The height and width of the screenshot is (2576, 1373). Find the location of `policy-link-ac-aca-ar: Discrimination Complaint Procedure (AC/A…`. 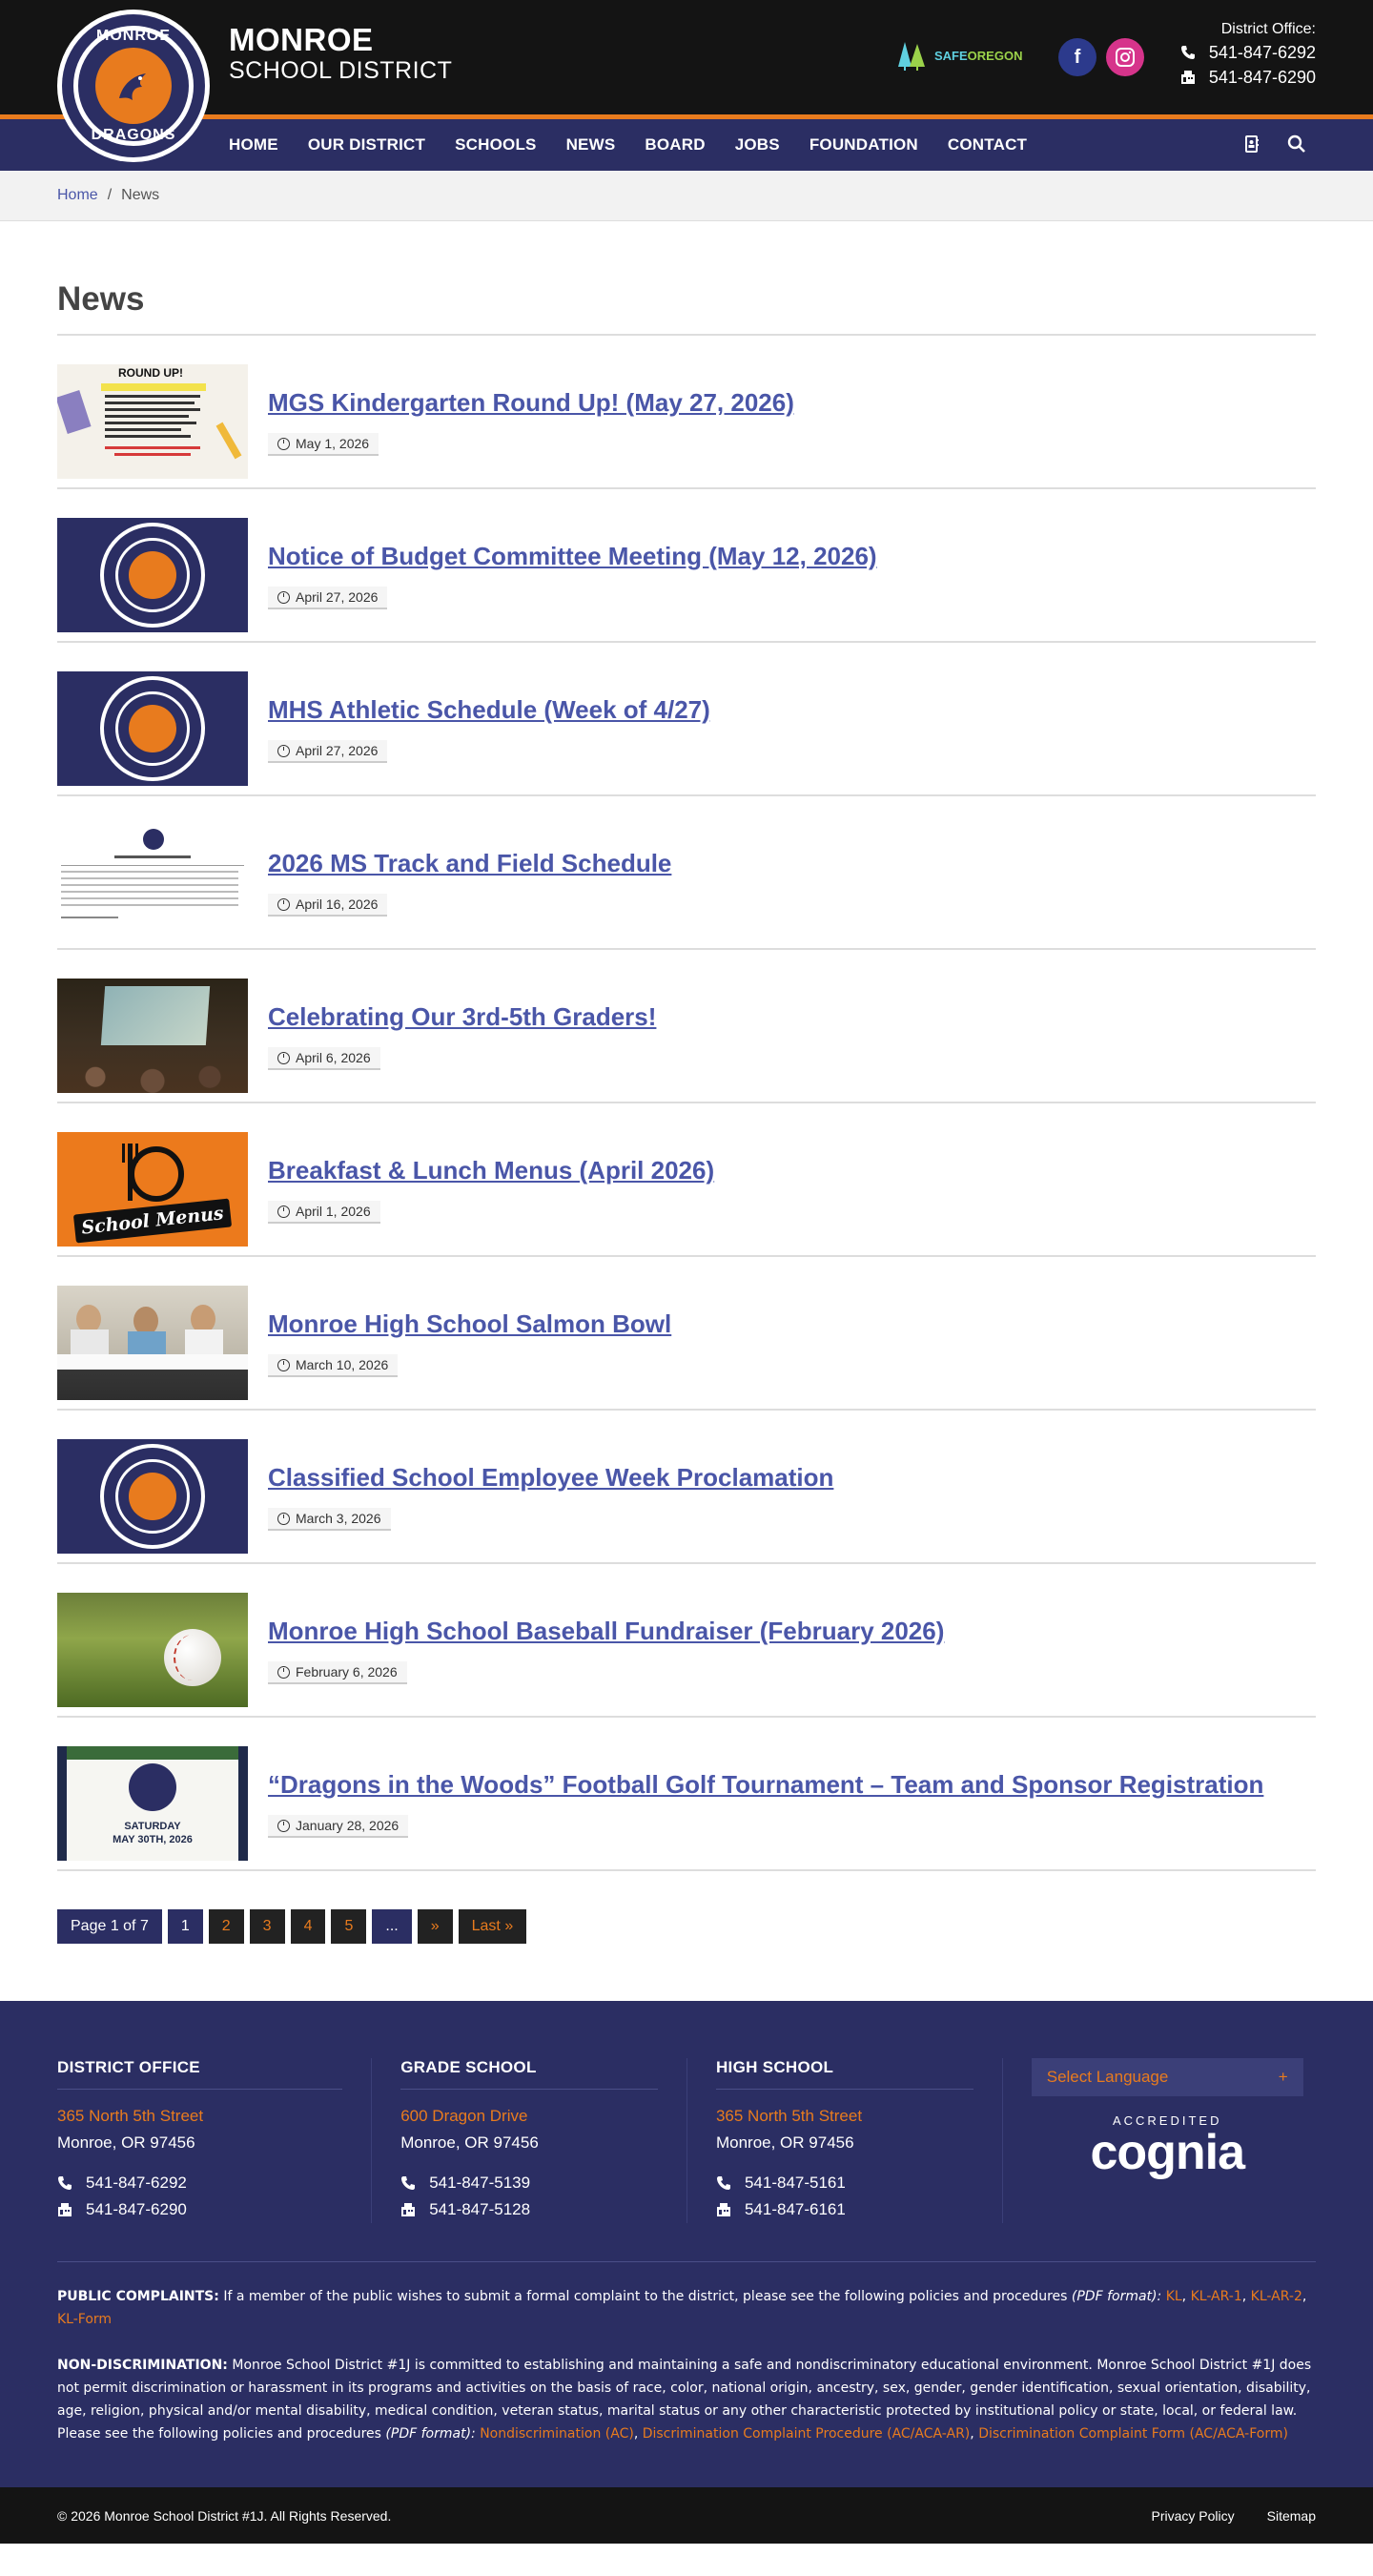

policy-link-ac-aca-ar: Discrimination Complaint Procedure (AC/A… is located at coordinates (807, 2434).